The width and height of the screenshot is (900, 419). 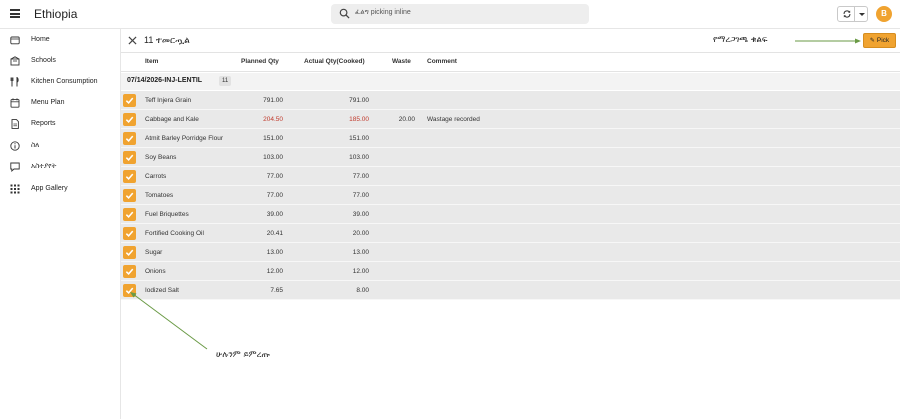 What do you see at coordinates (60, 167) in the screenshot?
I see `sidebar-item-feedback: አስተያየት` at bounding box center [60, 167].